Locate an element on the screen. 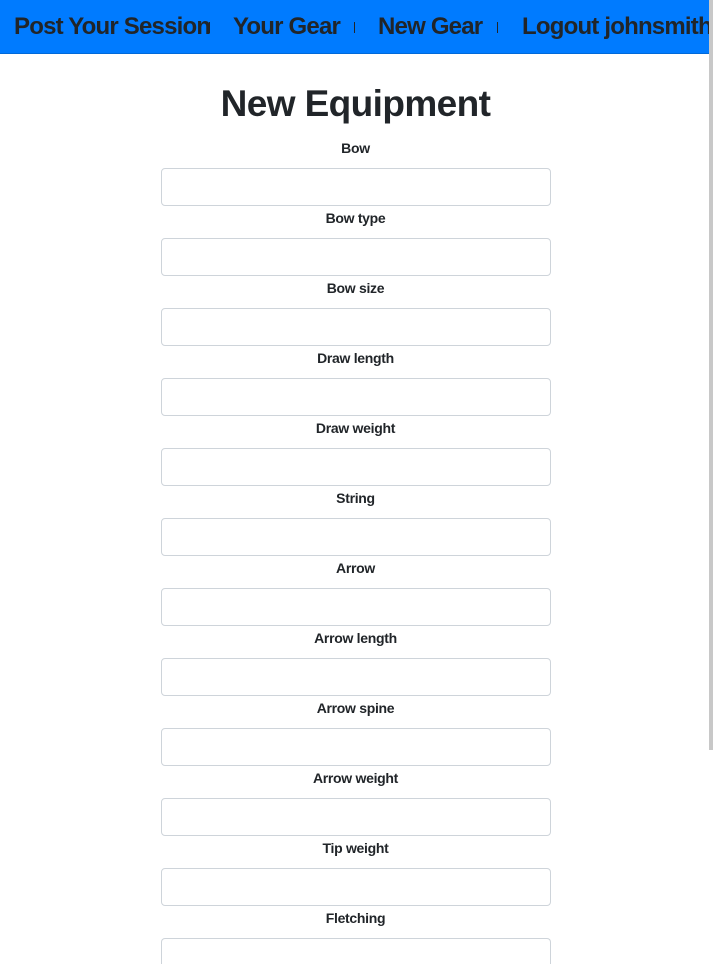  tip-weight-label: Tip weight is located at coordinates (355, 848).